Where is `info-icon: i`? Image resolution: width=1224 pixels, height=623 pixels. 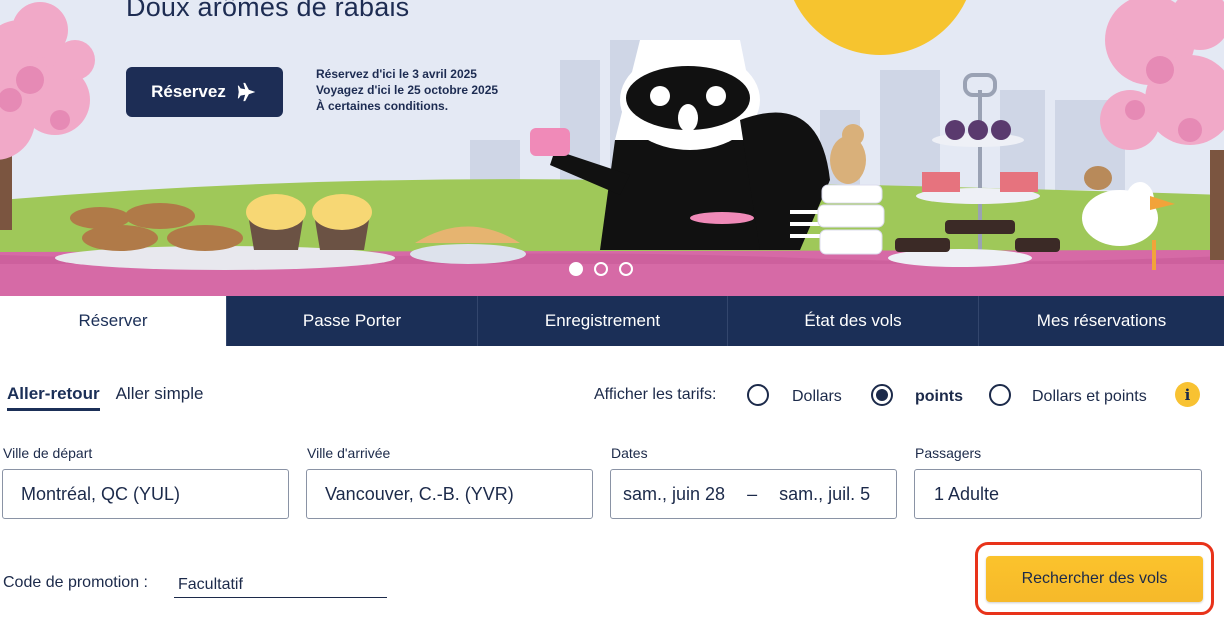 info-icon: i is located at coordinates (1187, 394).